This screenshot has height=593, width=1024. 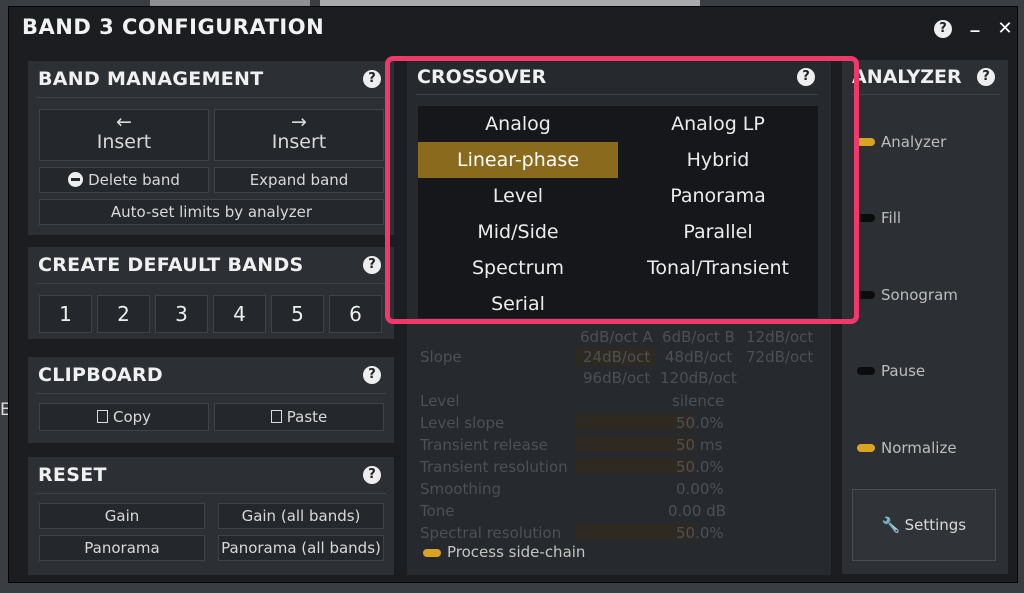 What do you see at coordinates (76, 179) in the screenshot?
I see `minus-circle-icon` at bounding box center [76, 179].